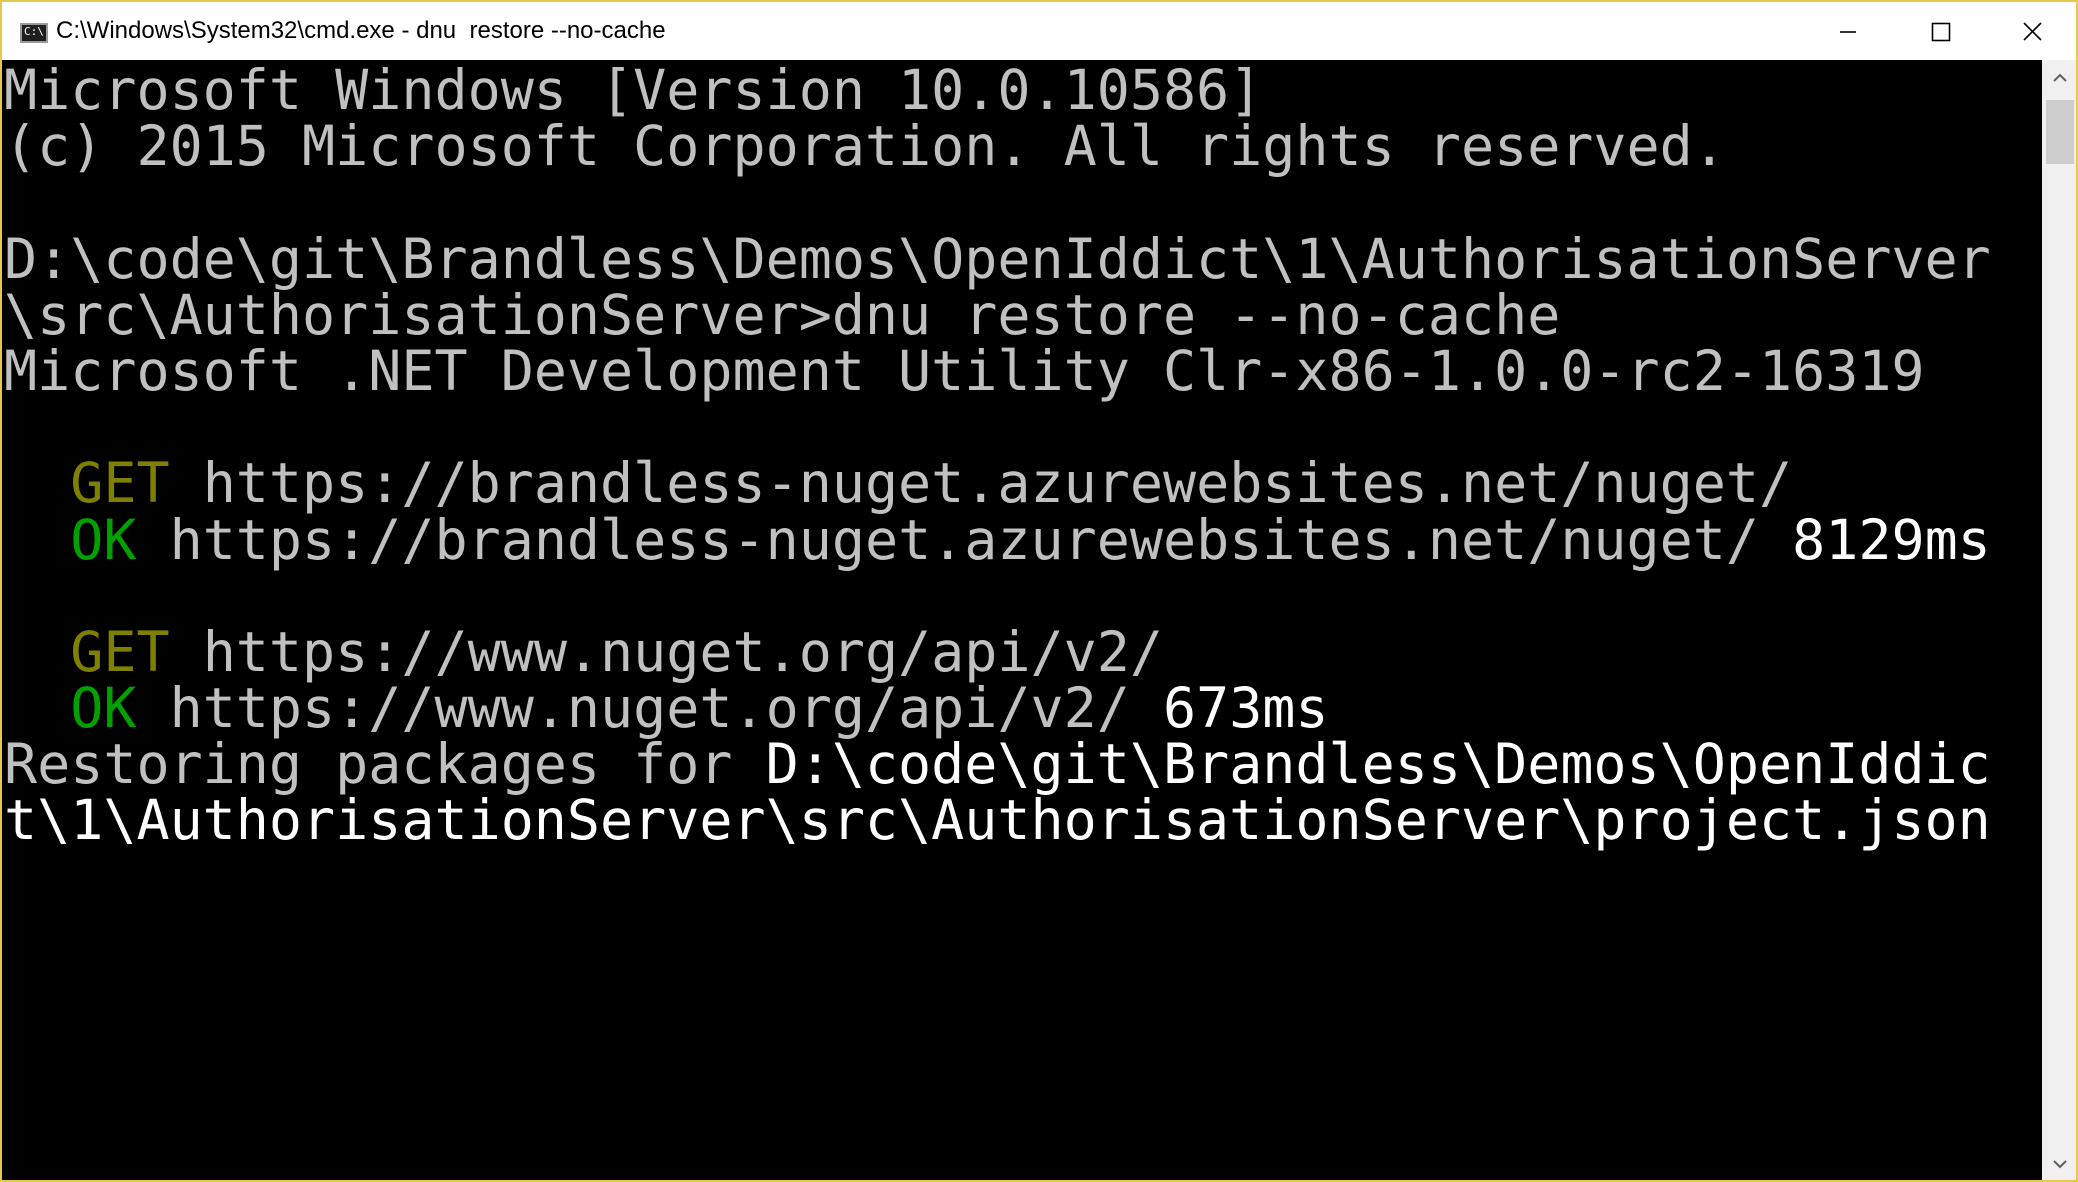 This screenshot has width=2078, height=1182. Describe the element at coordinates (385, 764) in the screenshot. I see `console-text: Restoring packages for` at that location.